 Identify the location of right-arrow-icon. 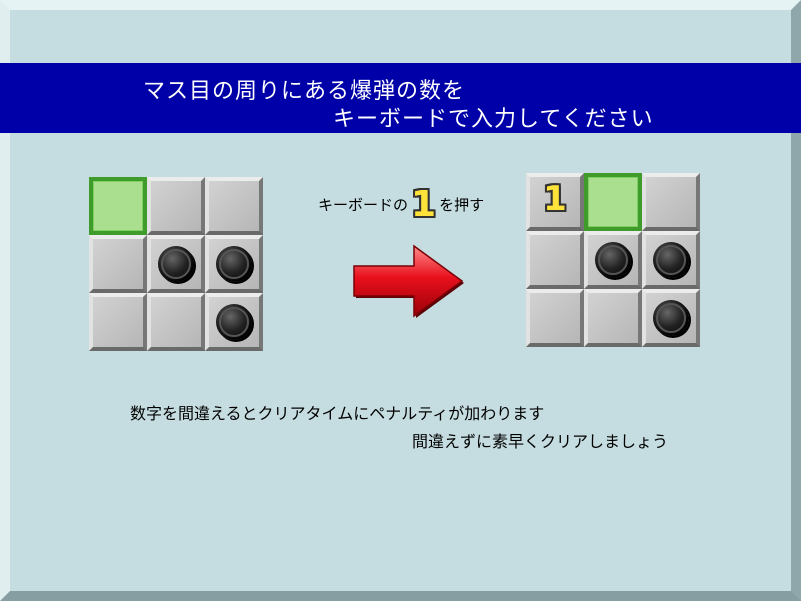
(408, 281).